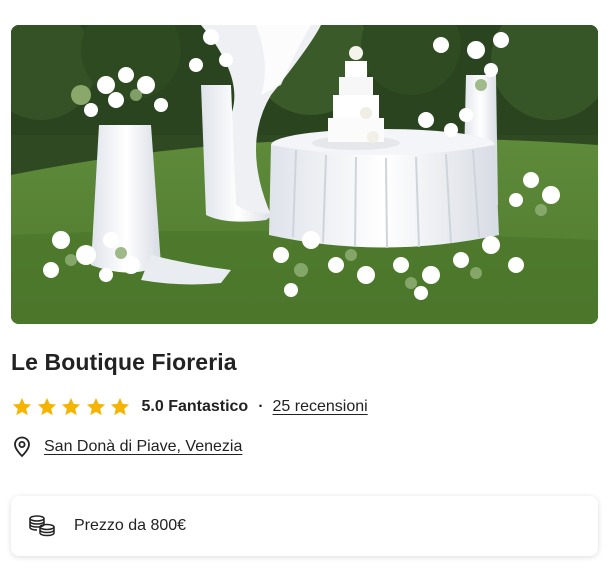 This screenshot has width=611, height=569. What do you see at coordinates (195, 406) in the screenshot?
I see `rating-score: 5.0 Fantastico` at bounding box center [195, 406].